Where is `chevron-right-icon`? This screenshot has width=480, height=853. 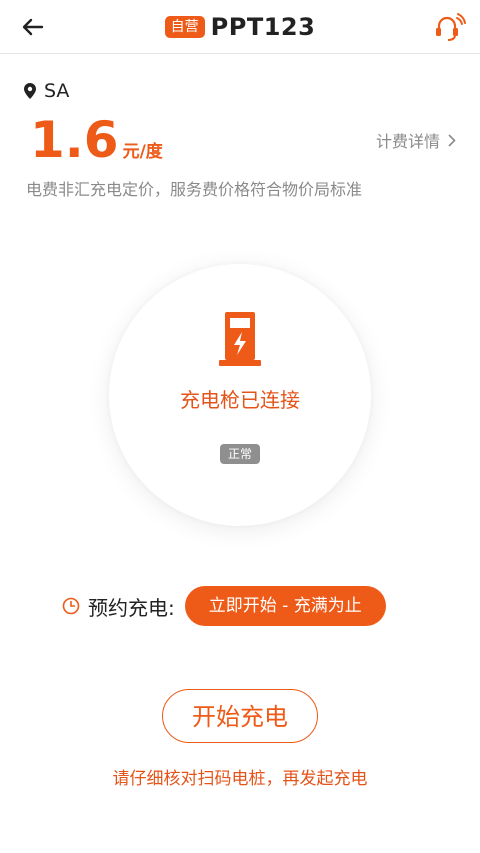 chevron-right-icon is located at coordinates (452, 140).